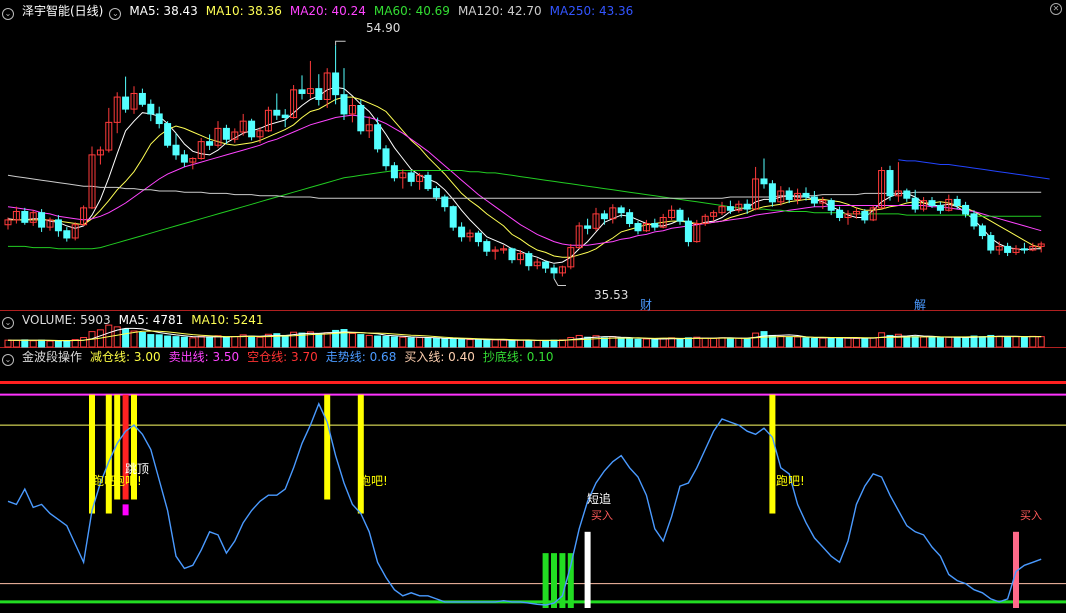 The width and height of the screenshot is (1066, 613). What do you see at coordinates (524, 186) in the screenshot?
I see `ma-line-ma120` at bounding box center [524, 186].